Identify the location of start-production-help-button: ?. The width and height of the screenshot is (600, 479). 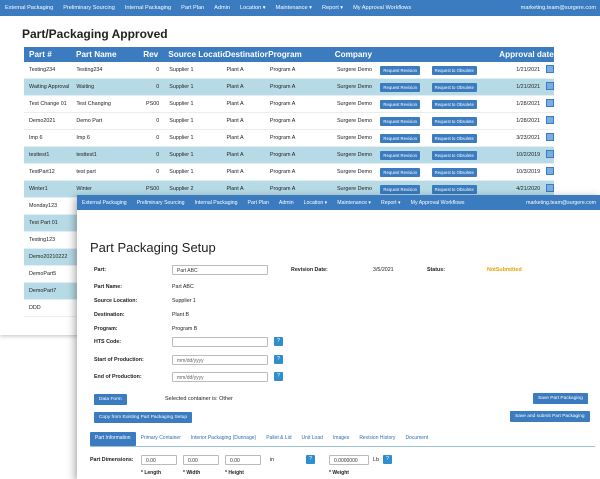
(278, 359).